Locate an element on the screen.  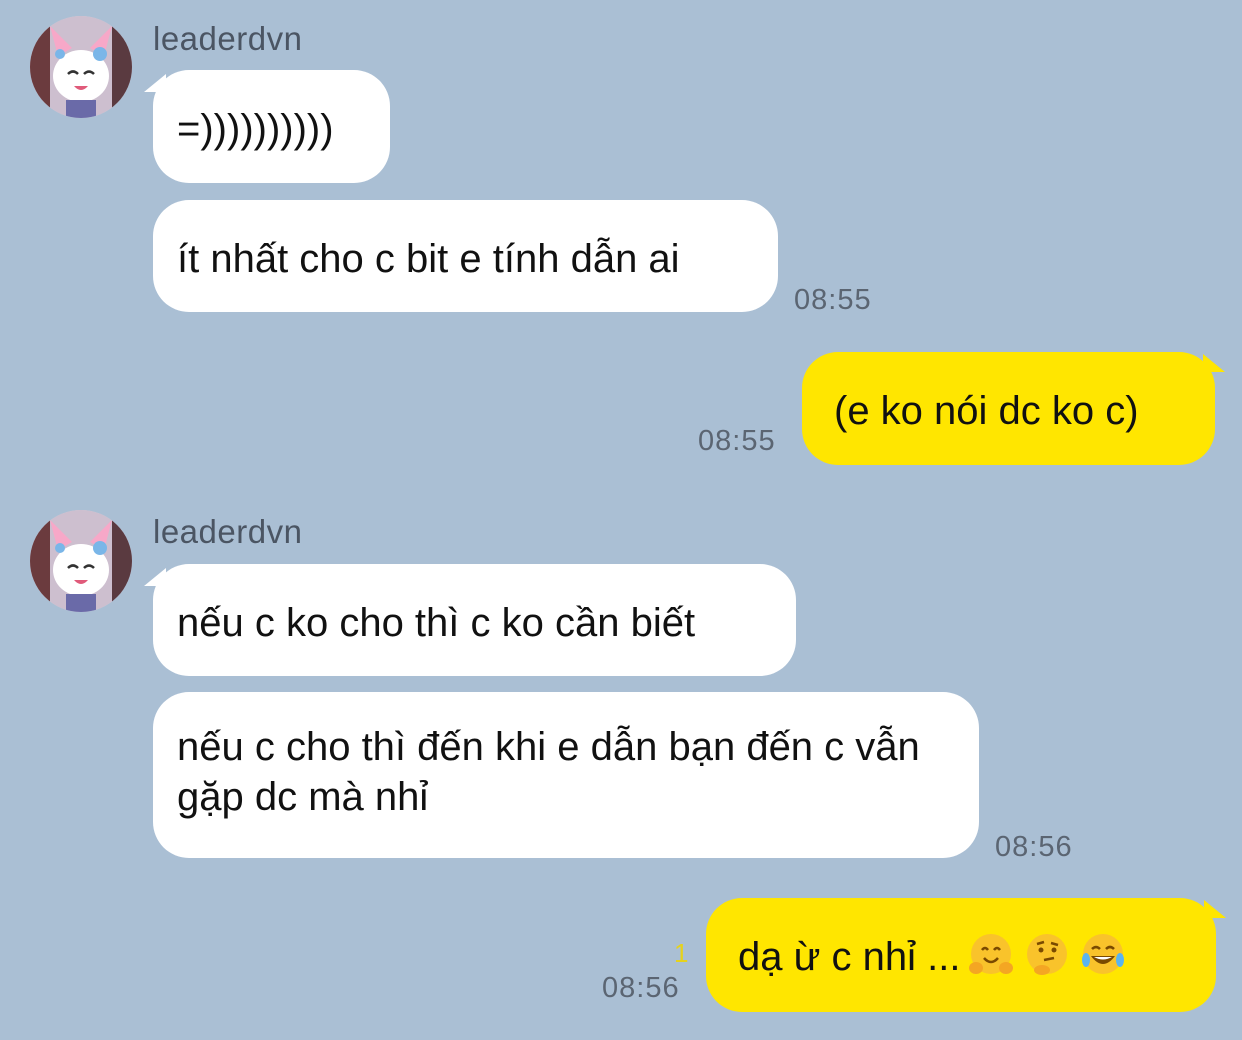
message-bubble: ít nhất cho c bit e tính dẫn ai is located at coordinates (465, 256).